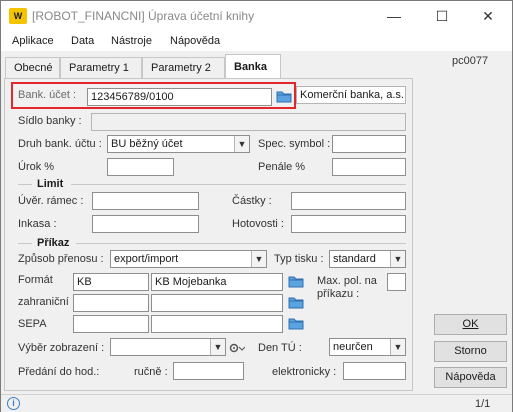 This screenshot has height=412, width=513. What do you see at coordinates (37, 224) in the screenshot?
I see `inkasa-label: Inkasa :` at bounding box center [37, 224].